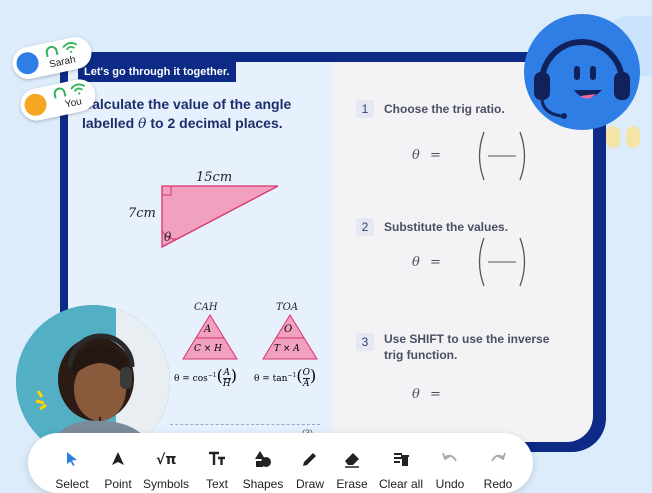  What do you see at coordinates (449, 457) in the screenshot?
I see `undo-icon` at bounding box center [449, 457].